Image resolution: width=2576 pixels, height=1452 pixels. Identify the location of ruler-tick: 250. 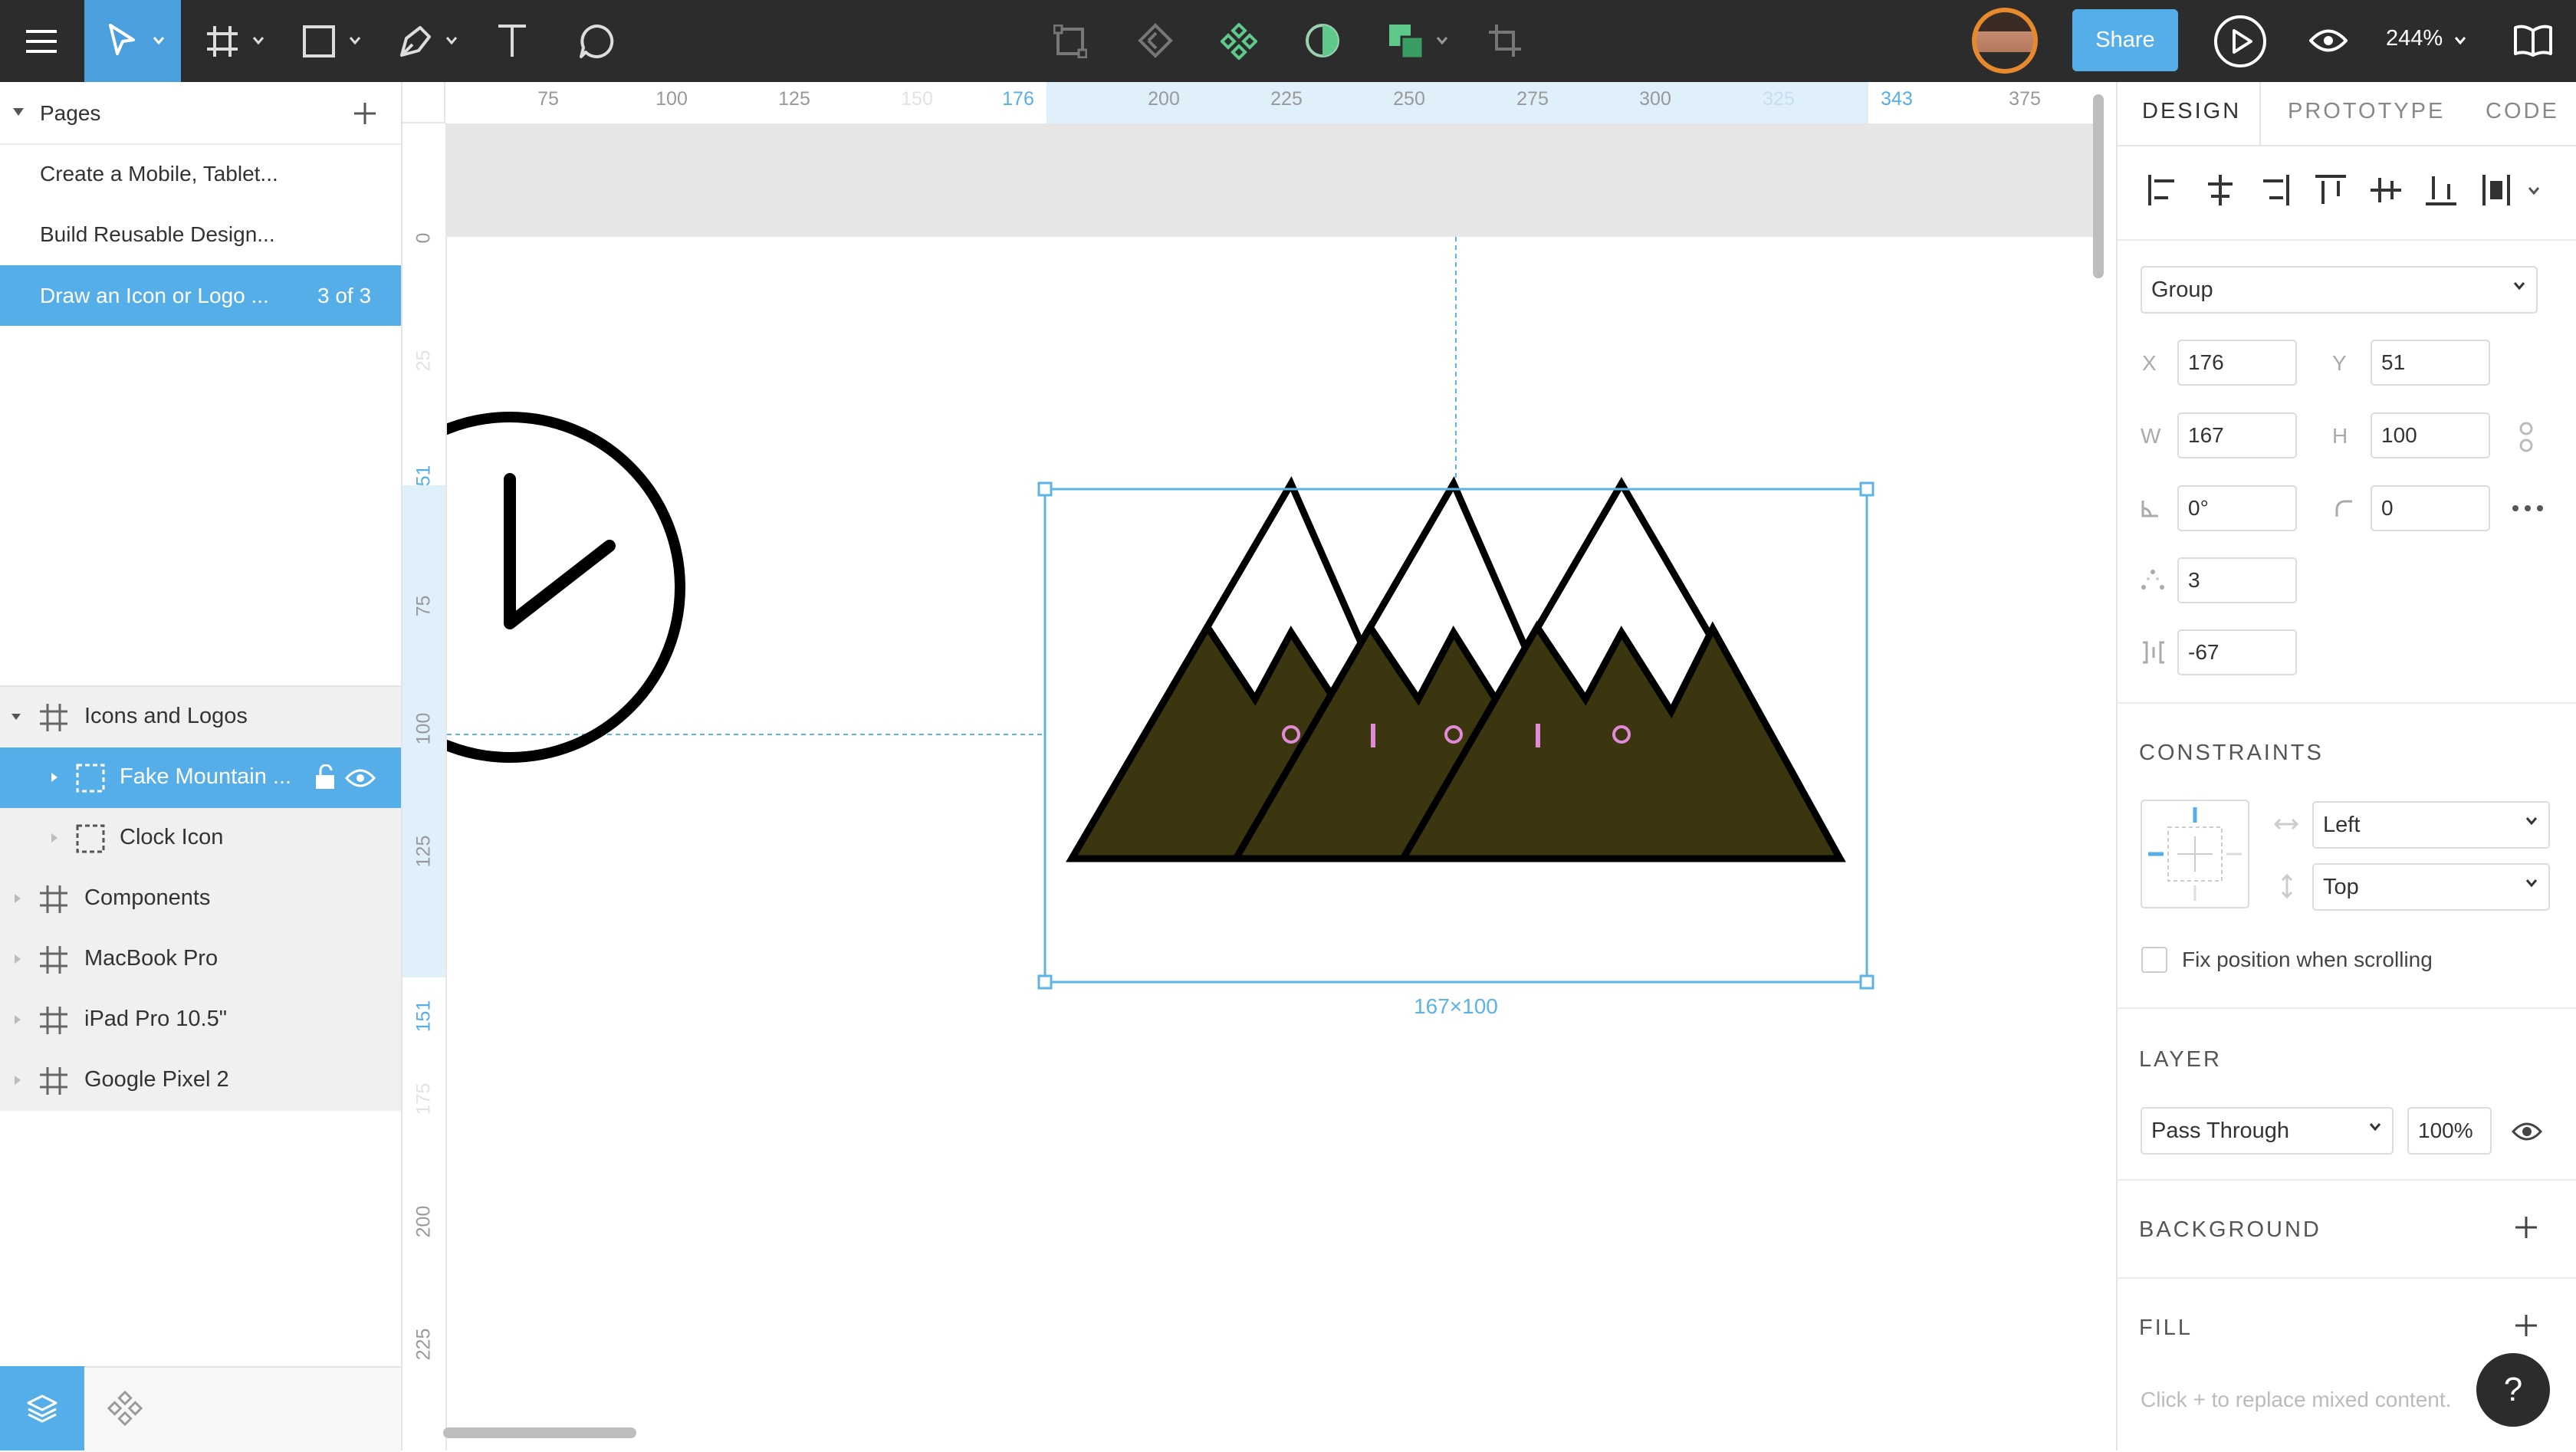
(1409, 99).